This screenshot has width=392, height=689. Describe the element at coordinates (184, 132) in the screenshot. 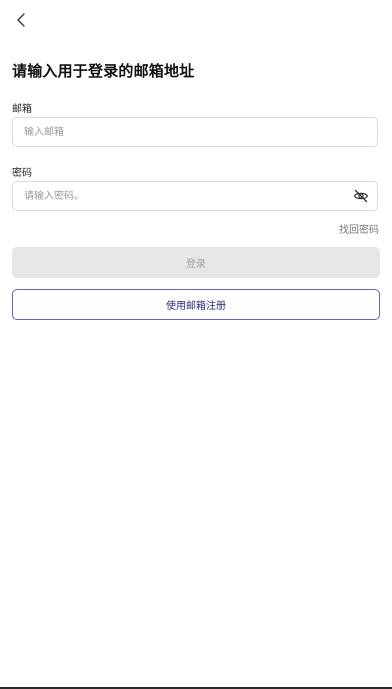

I see `email-field` at that location.